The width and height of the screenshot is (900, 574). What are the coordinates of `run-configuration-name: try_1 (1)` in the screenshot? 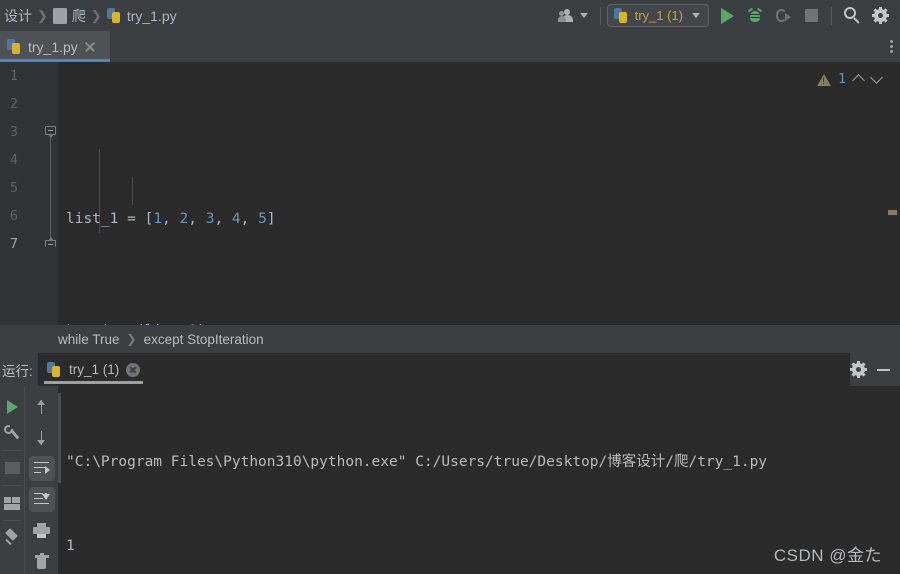 It's located at (658, 15).